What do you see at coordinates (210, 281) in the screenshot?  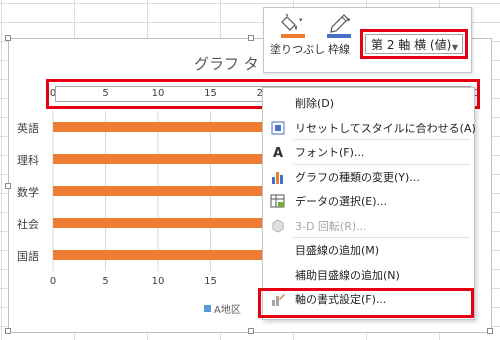 I see `primary-axis-tick-label: 15` at bounding box center [210, 281].